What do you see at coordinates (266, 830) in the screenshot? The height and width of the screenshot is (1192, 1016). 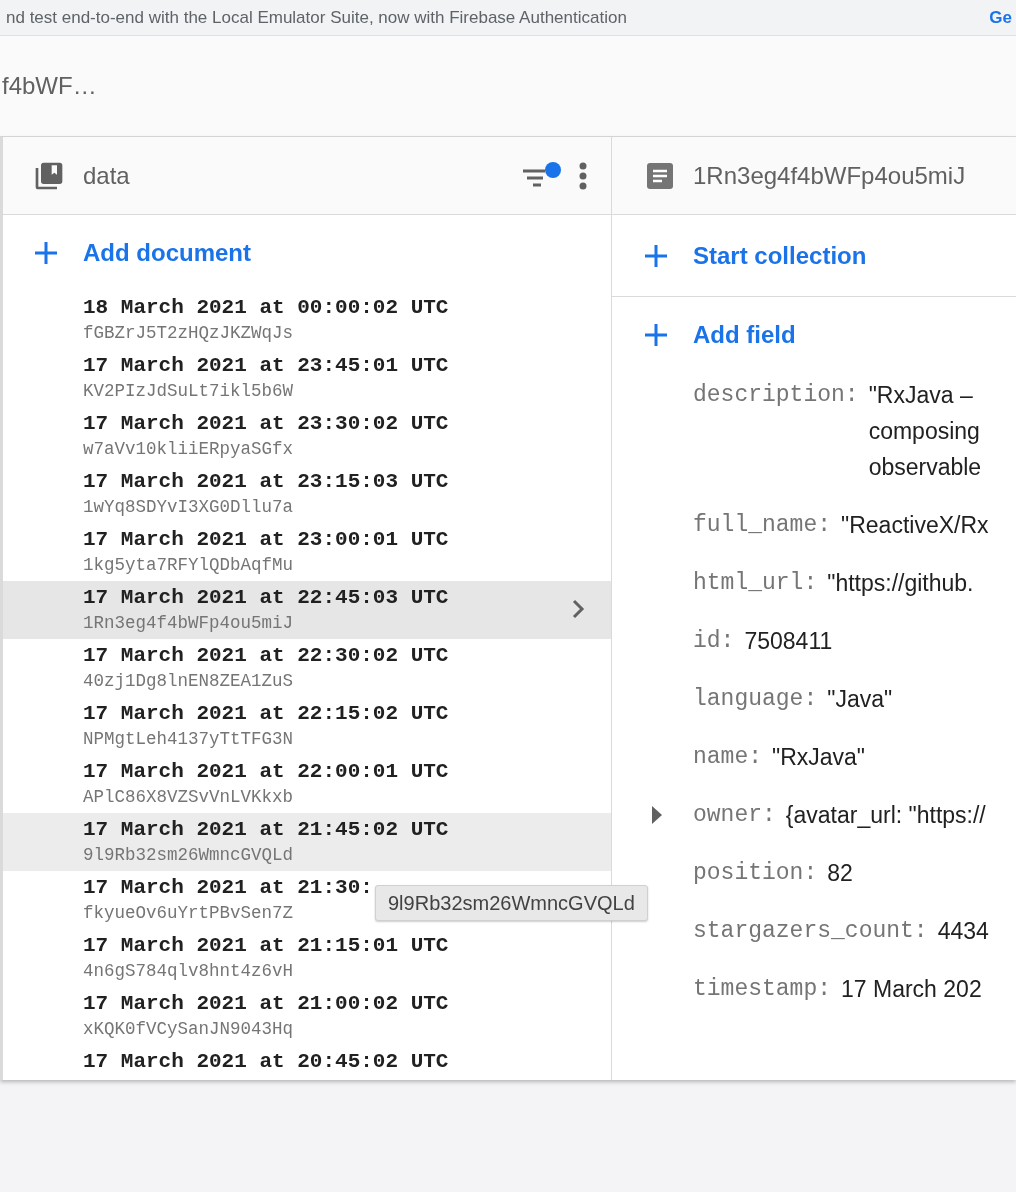 I see `document-title: 17 March 2021 at 21:45:02 UTC` at bounding box center [266, 830].